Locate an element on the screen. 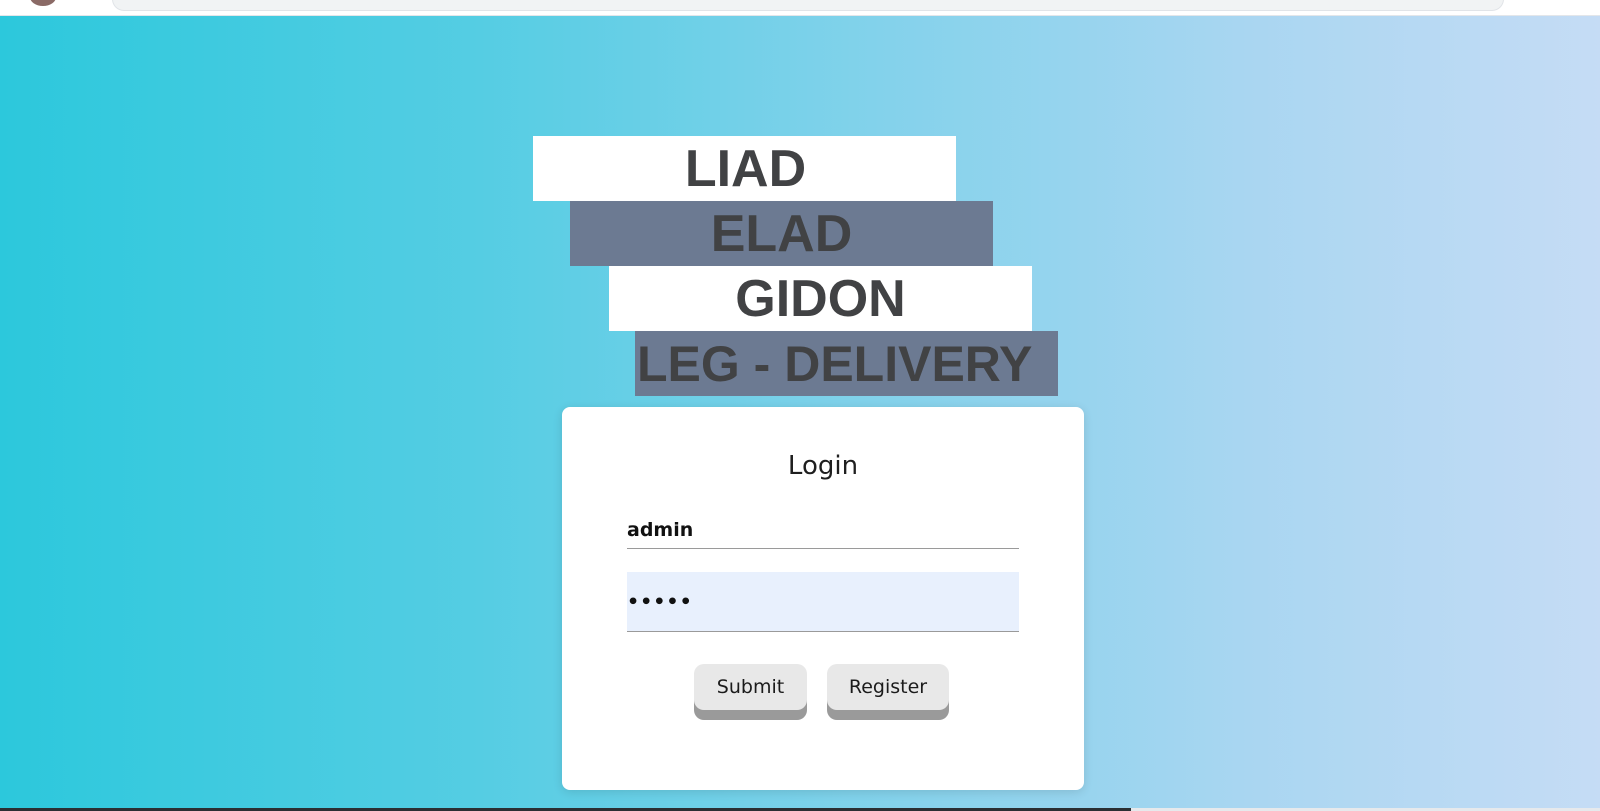 The height and width of the screenshot is (811, 1600). address-bar is located at coordinates (808, 5).